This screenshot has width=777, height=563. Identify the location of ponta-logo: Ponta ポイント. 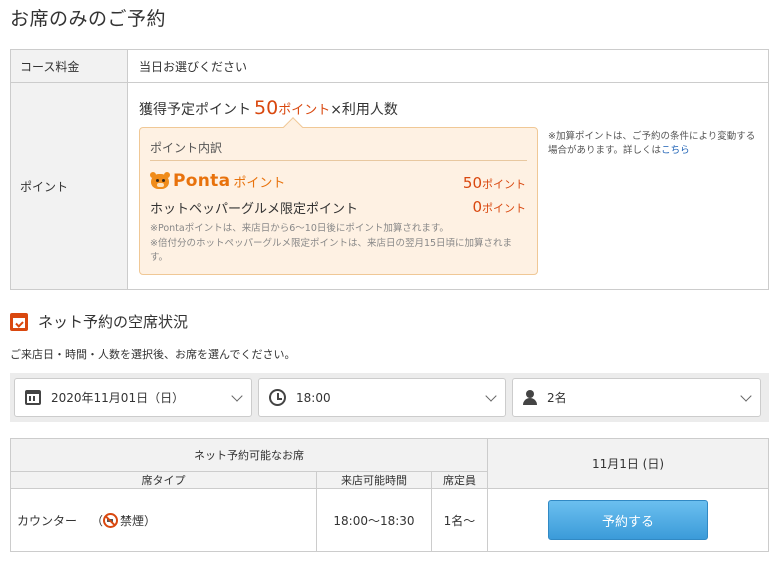
(217, 181).